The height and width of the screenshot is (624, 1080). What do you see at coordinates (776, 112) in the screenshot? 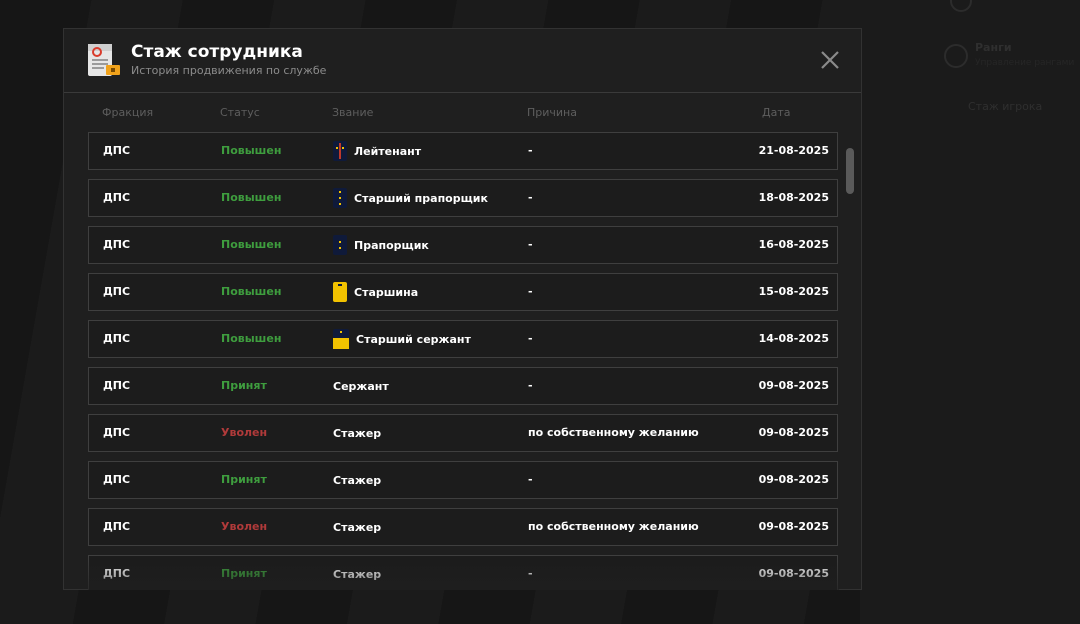
I see `column-header-date: Дата` at bounding box center [776, 112].